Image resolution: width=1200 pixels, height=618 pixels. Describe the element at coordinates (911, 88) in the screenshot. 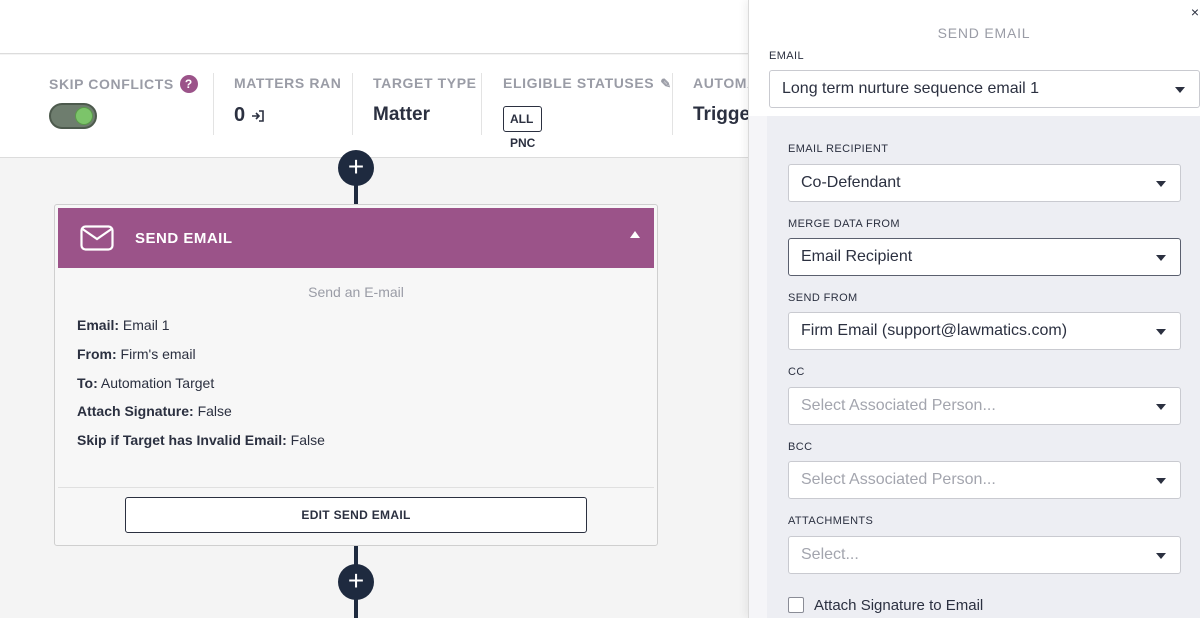

I see `email-template-value: Long term nurture sequence email 1` at that location.